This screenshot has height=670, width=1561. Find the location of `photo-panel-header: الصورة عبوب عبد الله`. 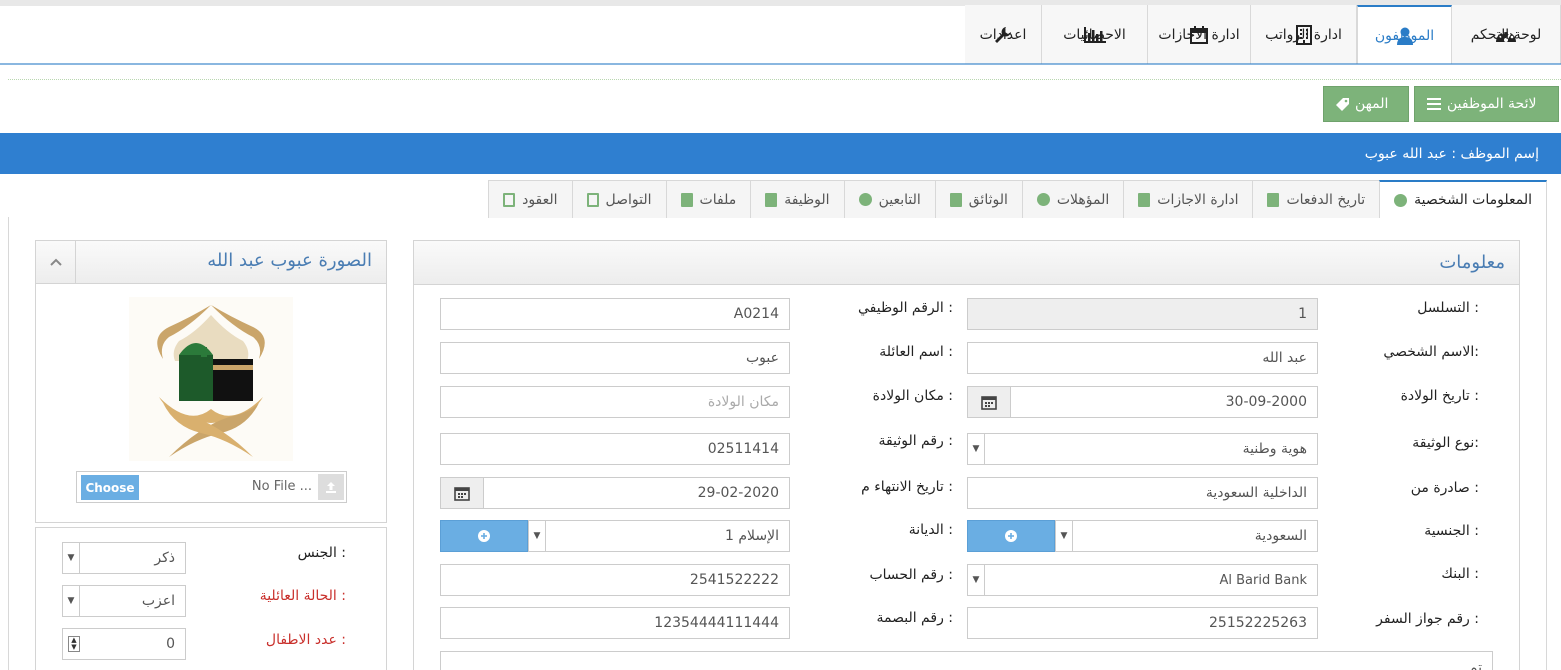

photo-panel-header: الصورة عبوب عبد الله is located at coordinates (211, 262).